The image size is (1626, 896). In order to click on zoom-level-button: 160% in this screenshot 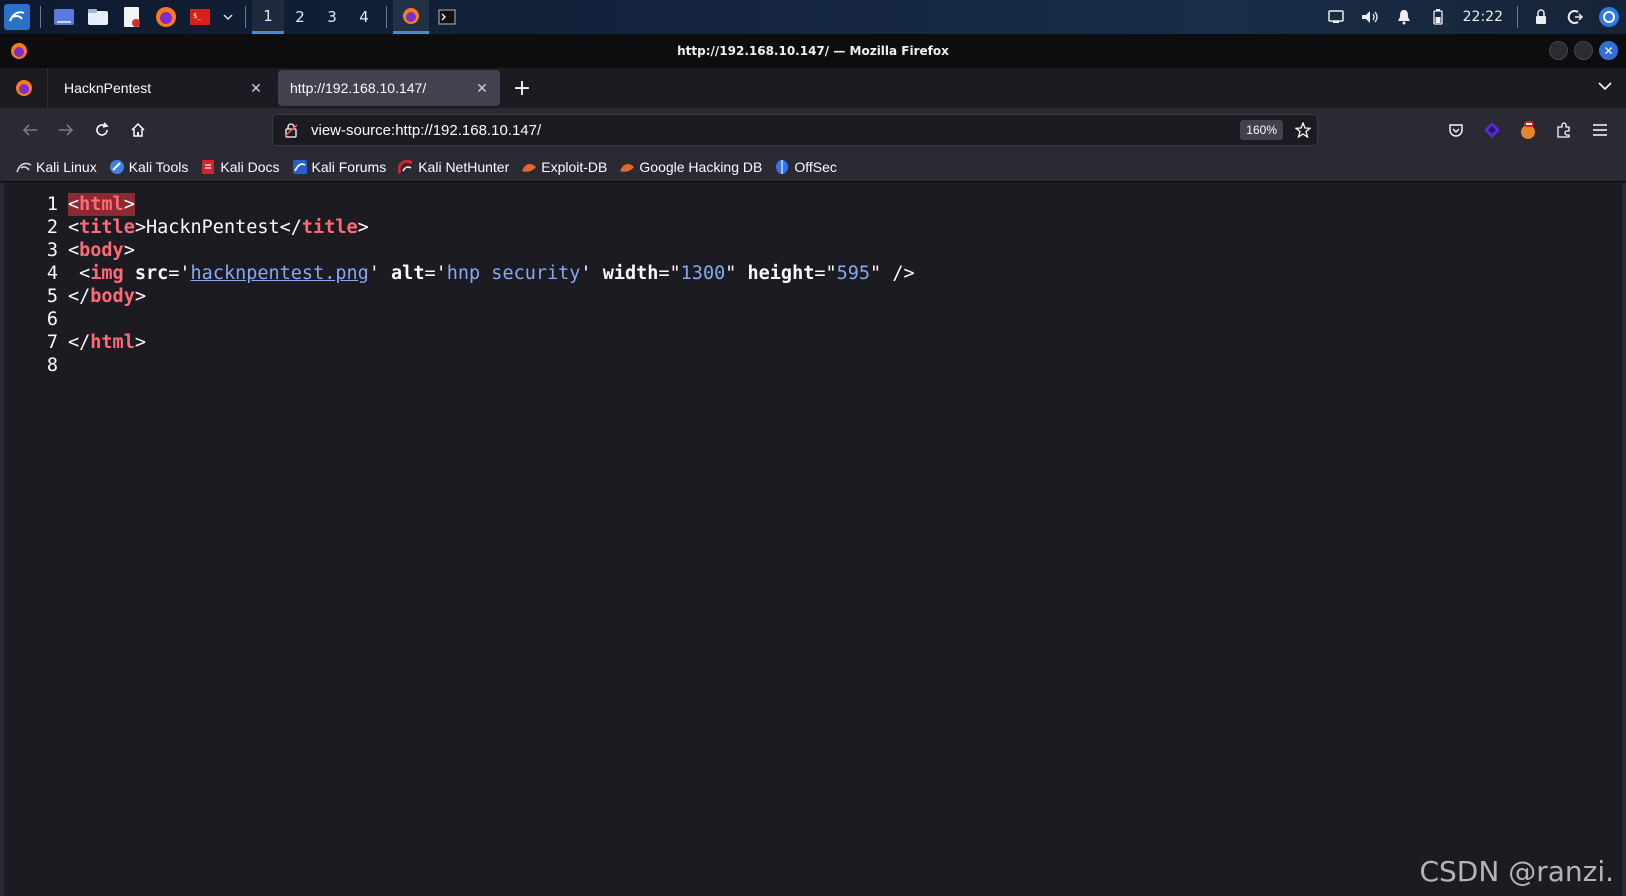, I will do `click(1261, 130)`.